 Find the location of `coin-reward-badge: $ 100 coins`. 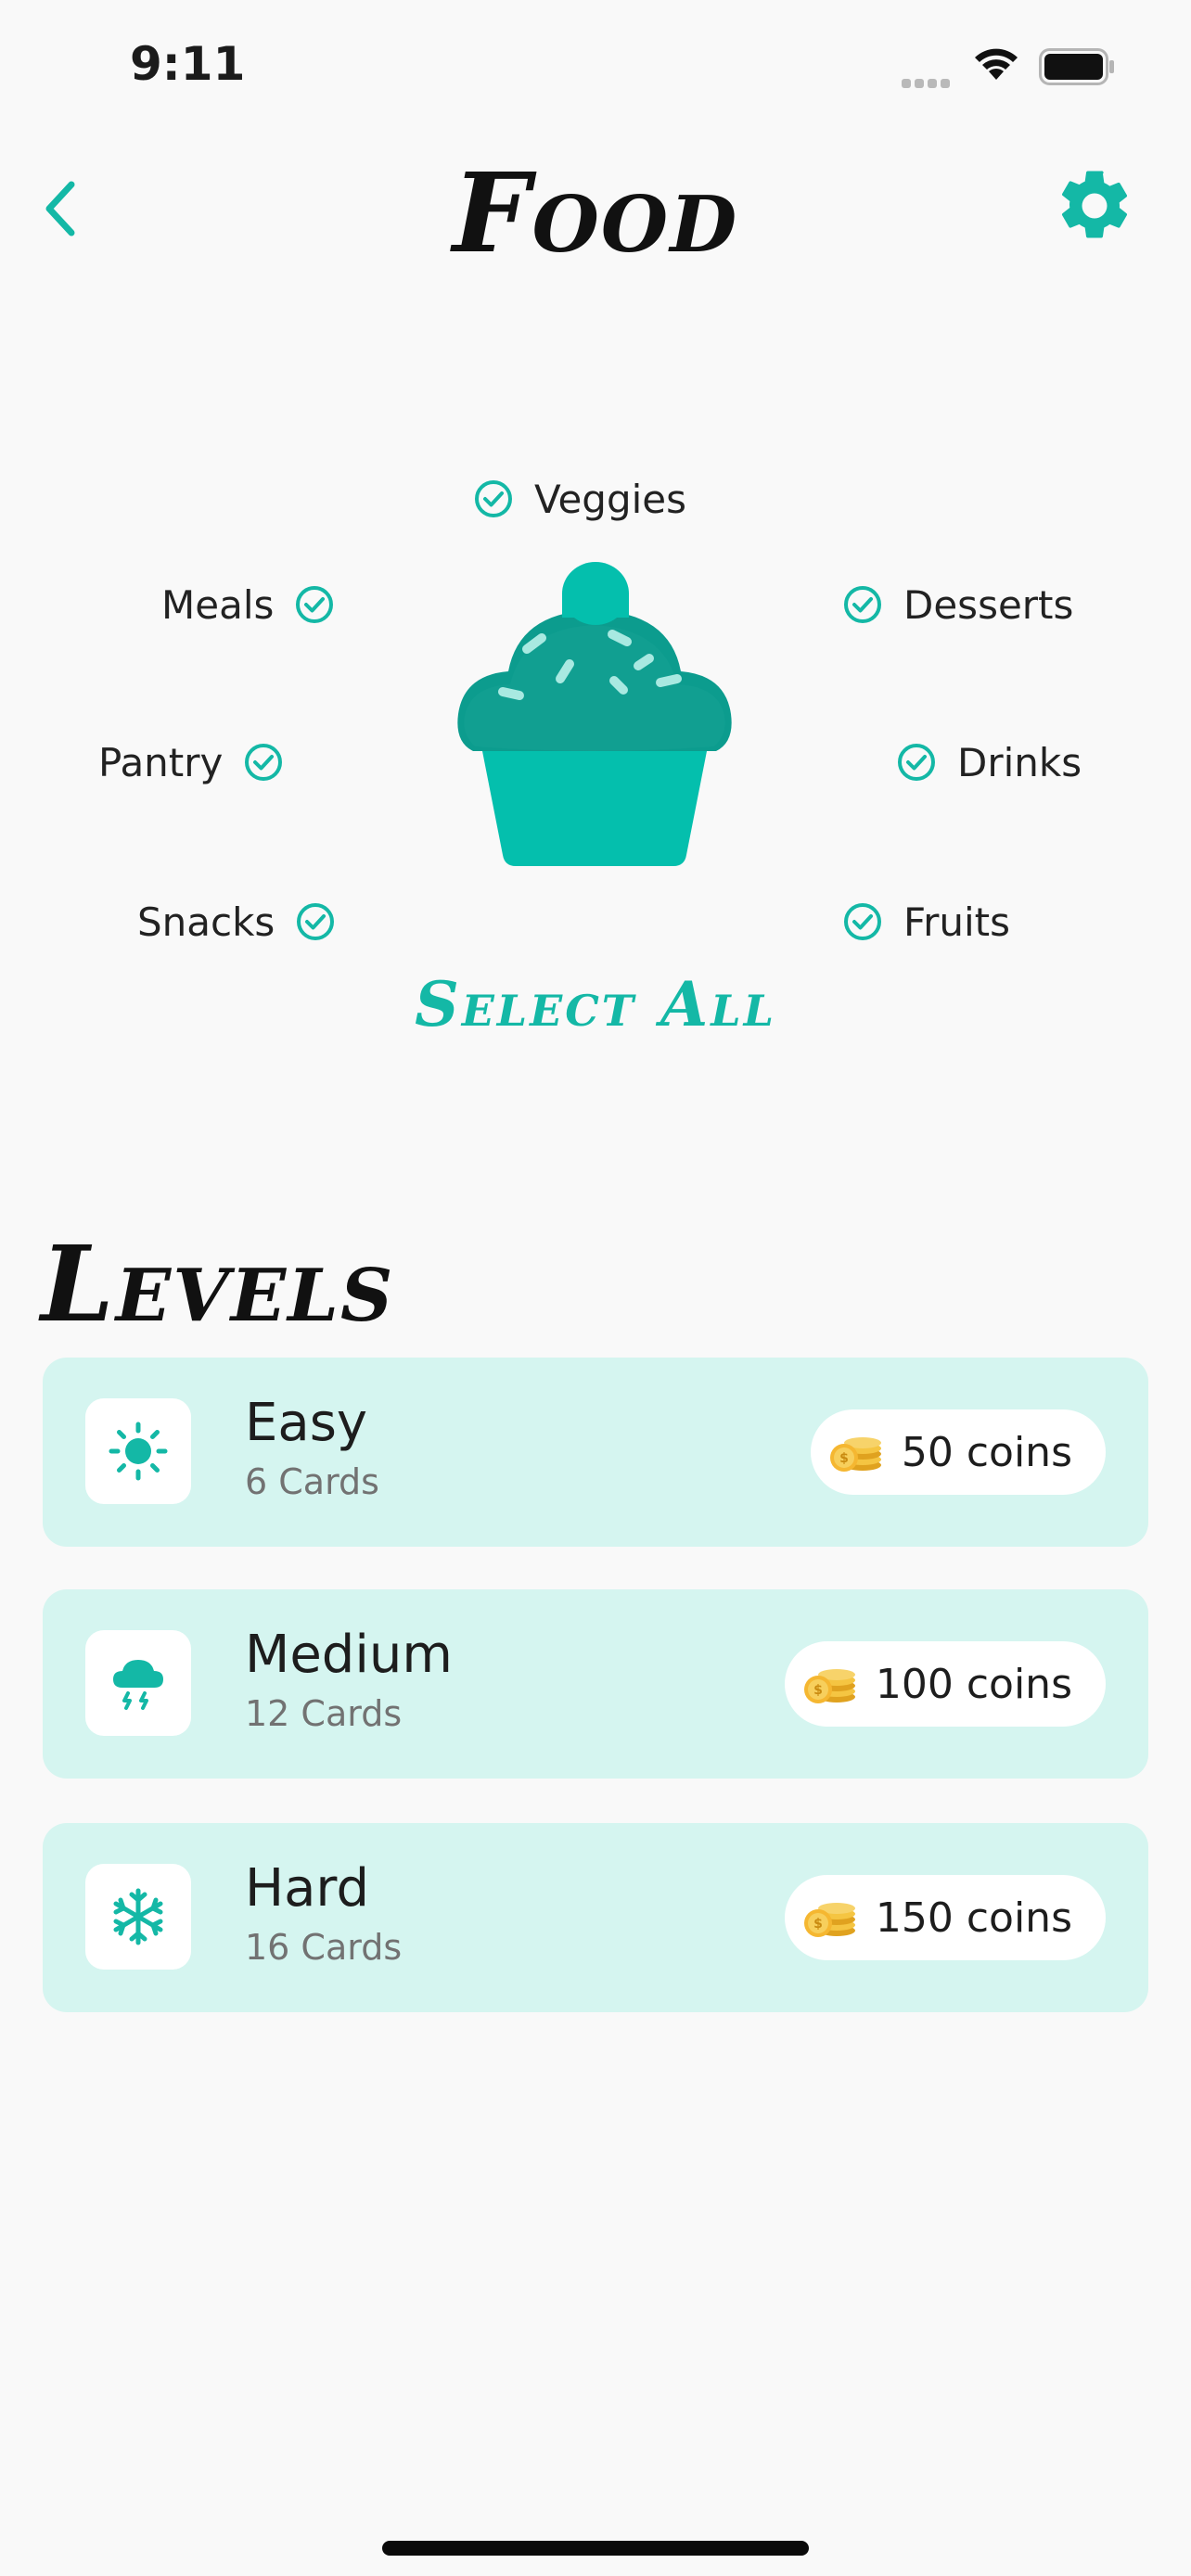

coin-reward-badge: $ 100 coins is located at coordinates (945, 1684).